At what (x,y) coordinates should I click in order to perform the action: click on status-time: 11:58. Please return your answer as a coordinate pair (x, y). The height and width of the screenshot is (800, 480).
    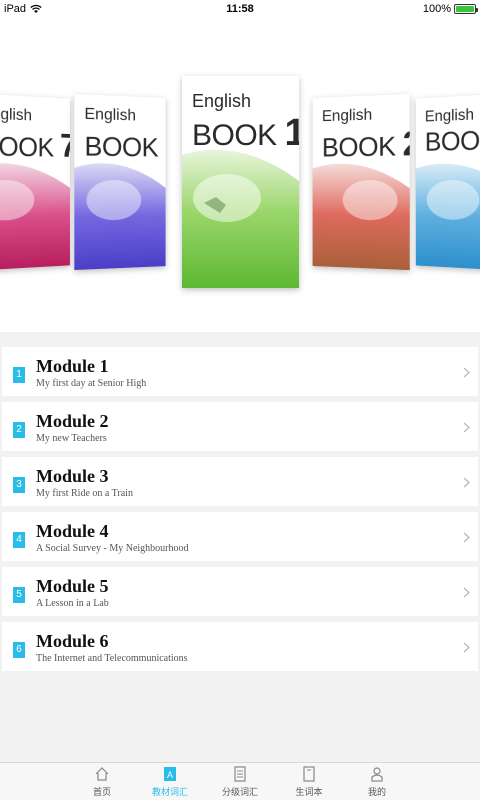
    Looking at the image, I should click on (240, 9).